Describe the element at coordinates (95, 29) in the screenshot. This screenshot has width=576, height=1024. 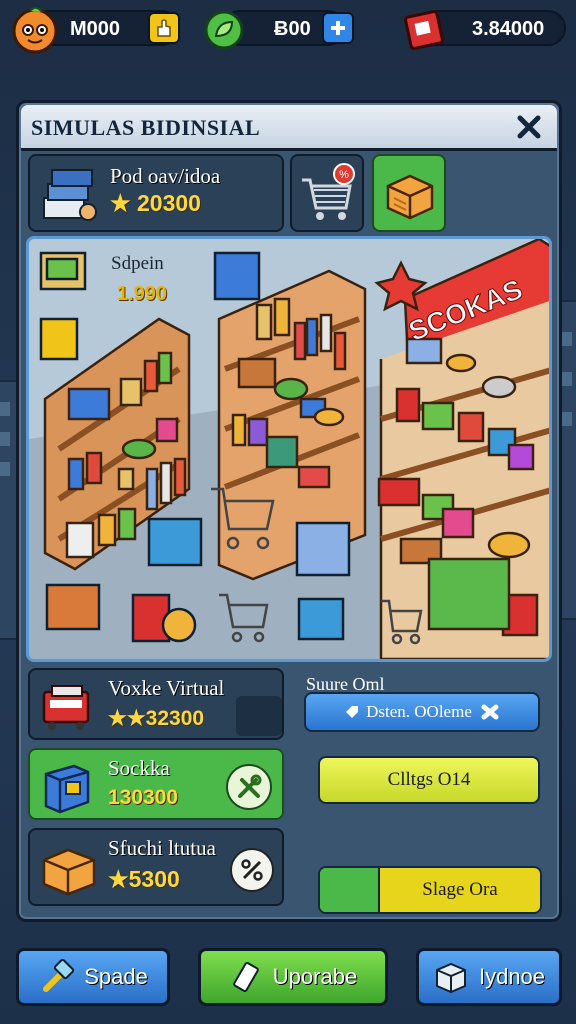
I see `coins-value: M000` at that location.